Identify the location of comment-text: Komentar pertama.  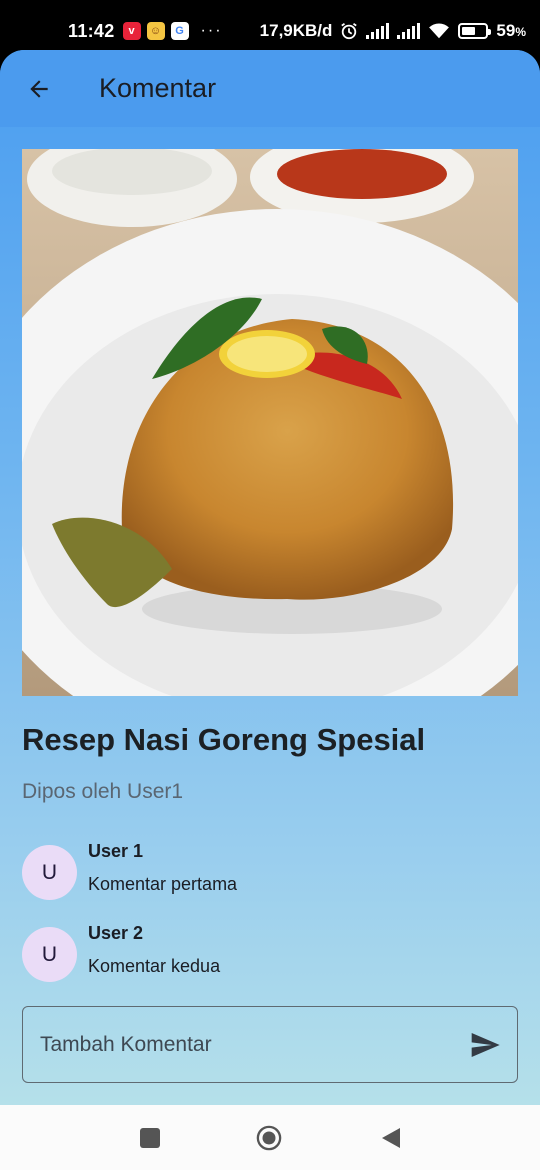
(163, 884).